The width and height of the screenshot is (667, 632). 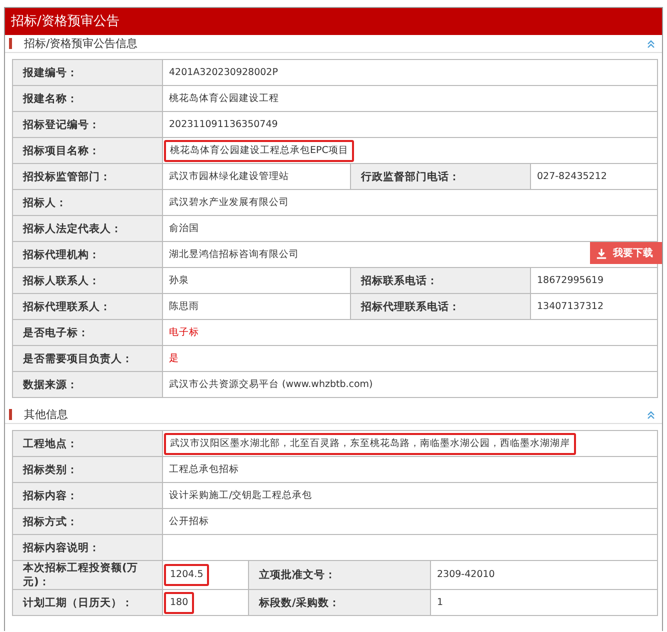 I want to click on field-value: 公开招标, so click(x=189, y=521).